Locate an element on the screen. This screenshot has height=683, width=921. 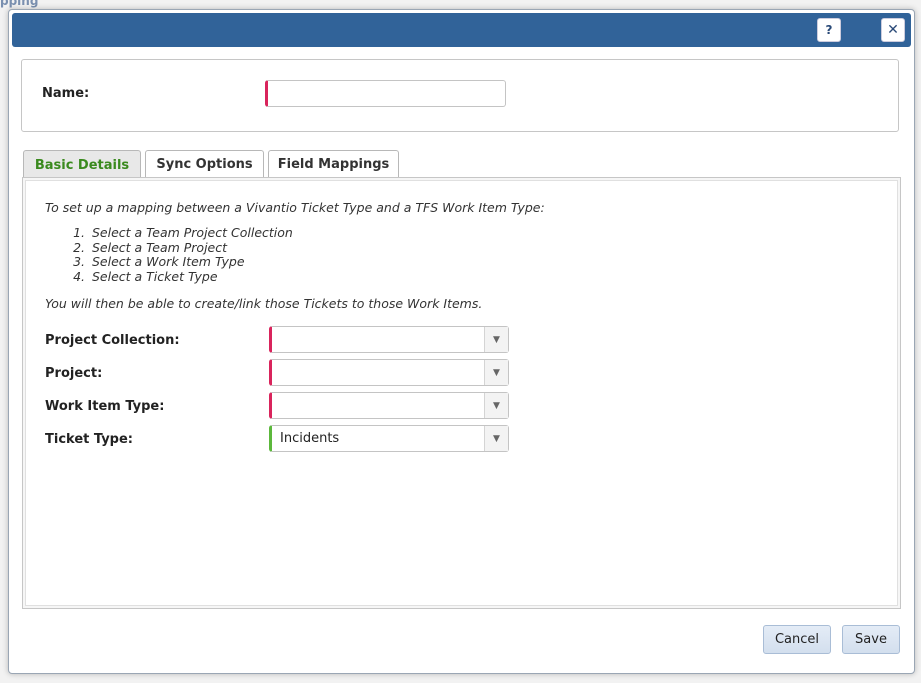
tab-label: Basic Details is located at coordinates (82, 165).